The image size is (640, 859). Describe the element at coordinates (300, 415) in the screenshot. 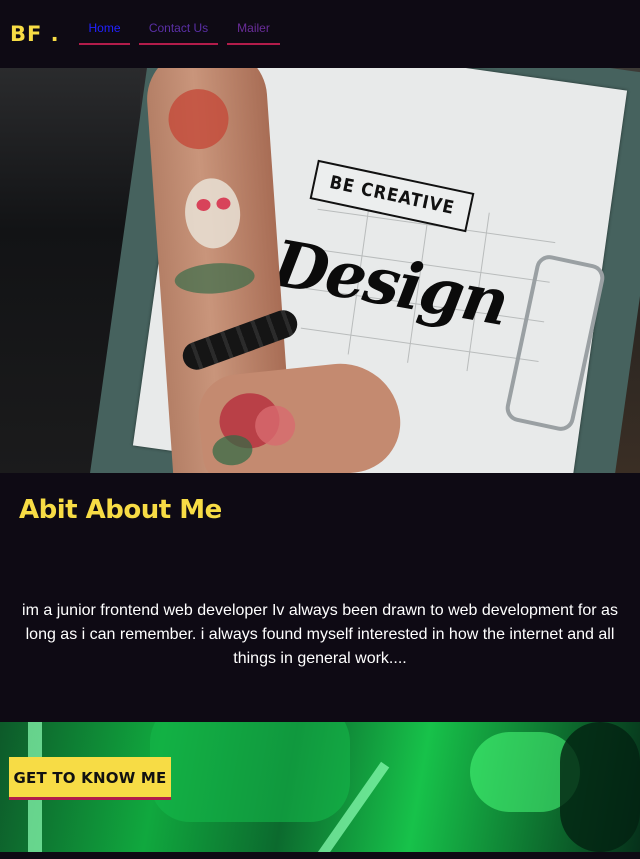

I see `hand` at that location.